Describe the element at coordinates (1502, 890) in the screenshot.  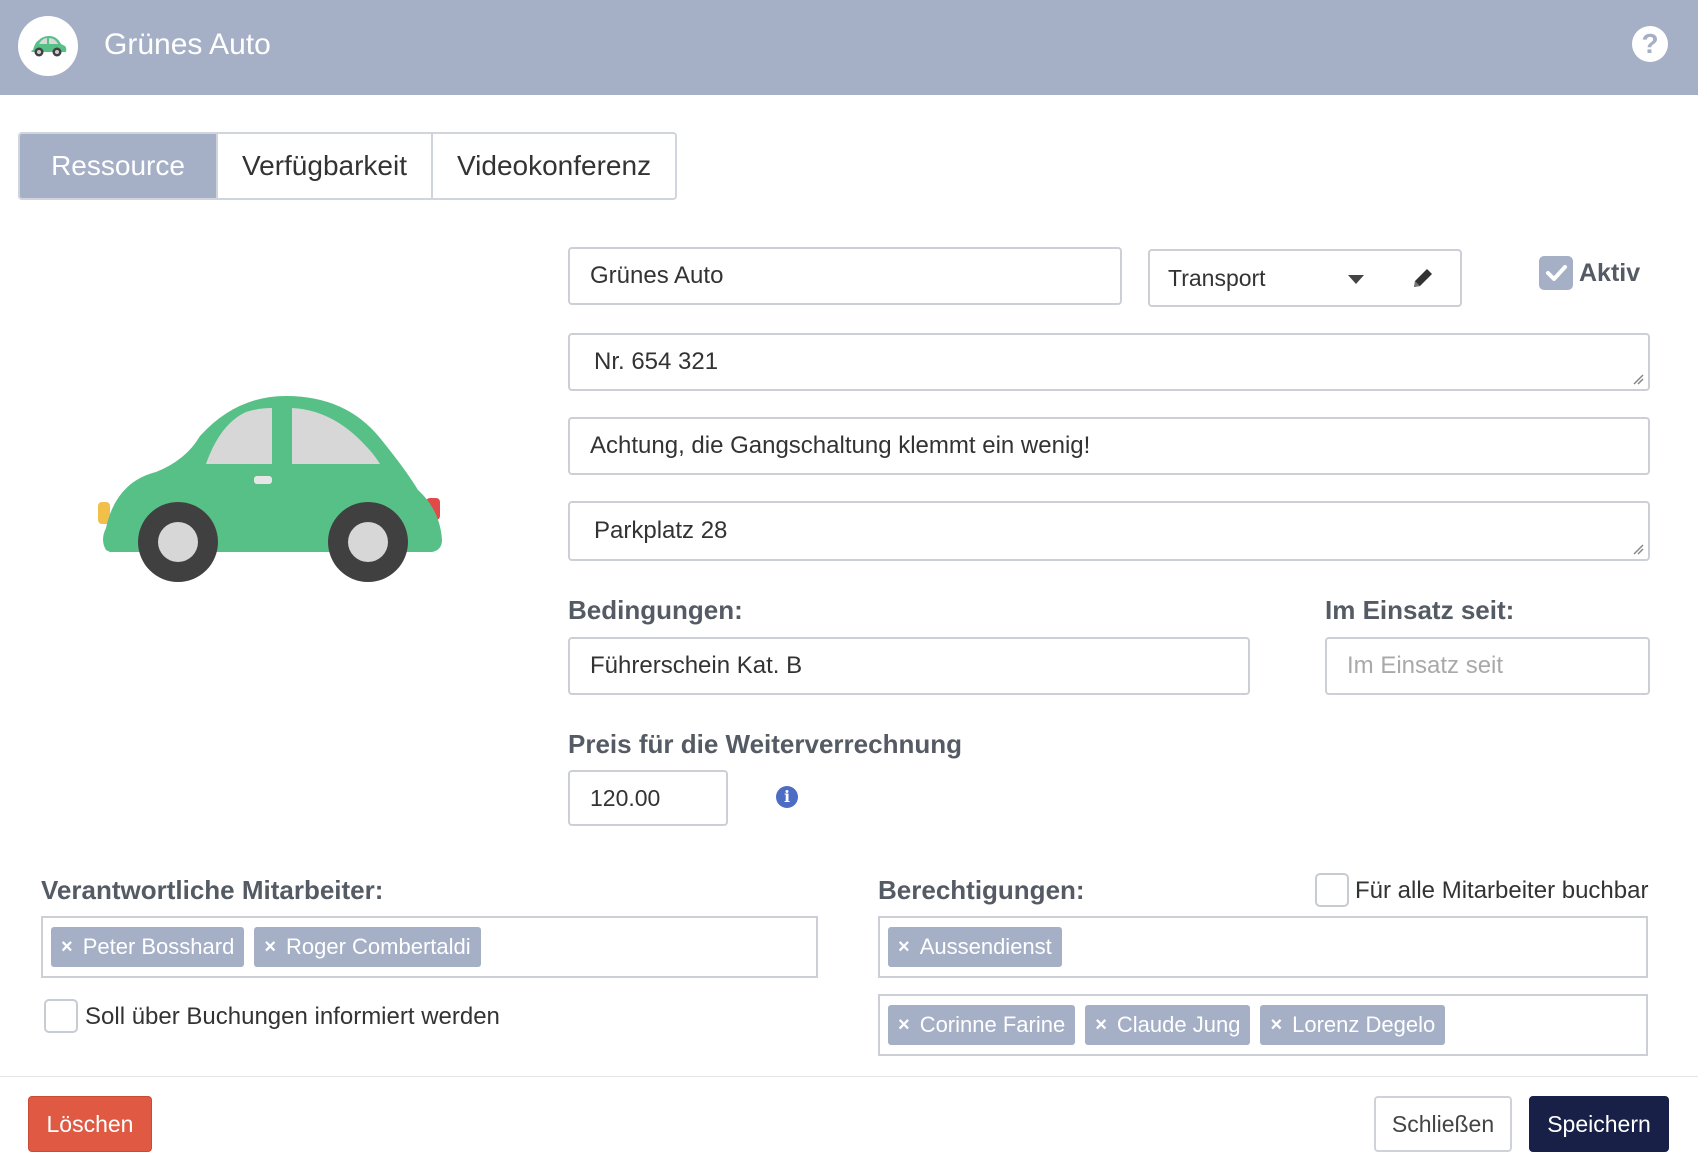
I see `all-staff-label: Für alle Mitarbeiter buchbar` at that location.